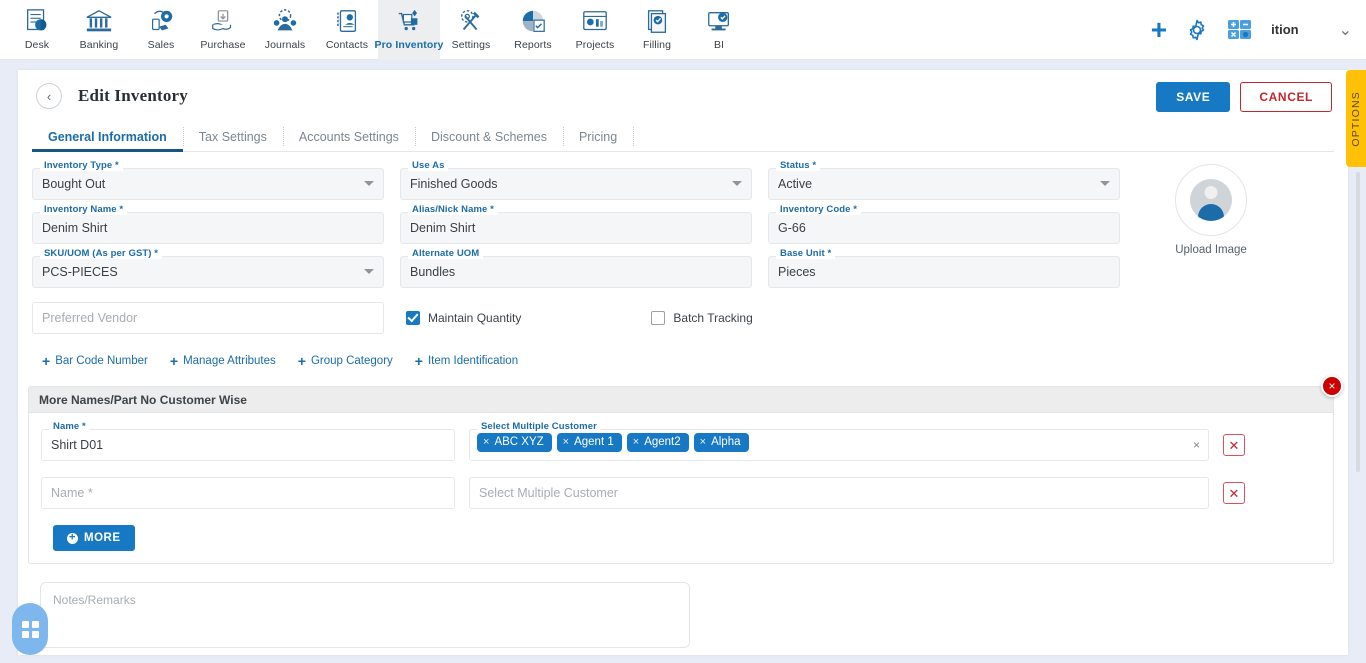 The width and height of the screenshot is (1366, 663). I want to click on alternate-uom-field: Alternate UOM, so click(576, 268).